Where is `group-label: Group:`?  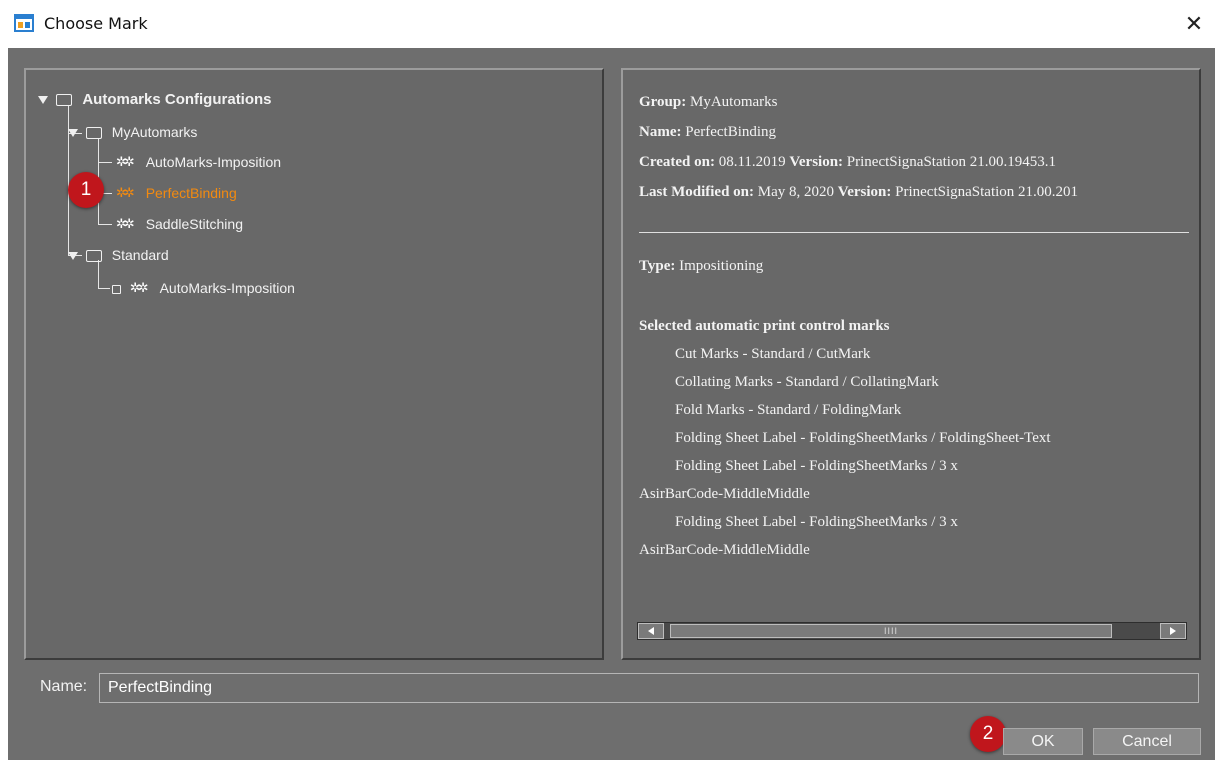 group-label: Group: is located at coordinates (663, 102).